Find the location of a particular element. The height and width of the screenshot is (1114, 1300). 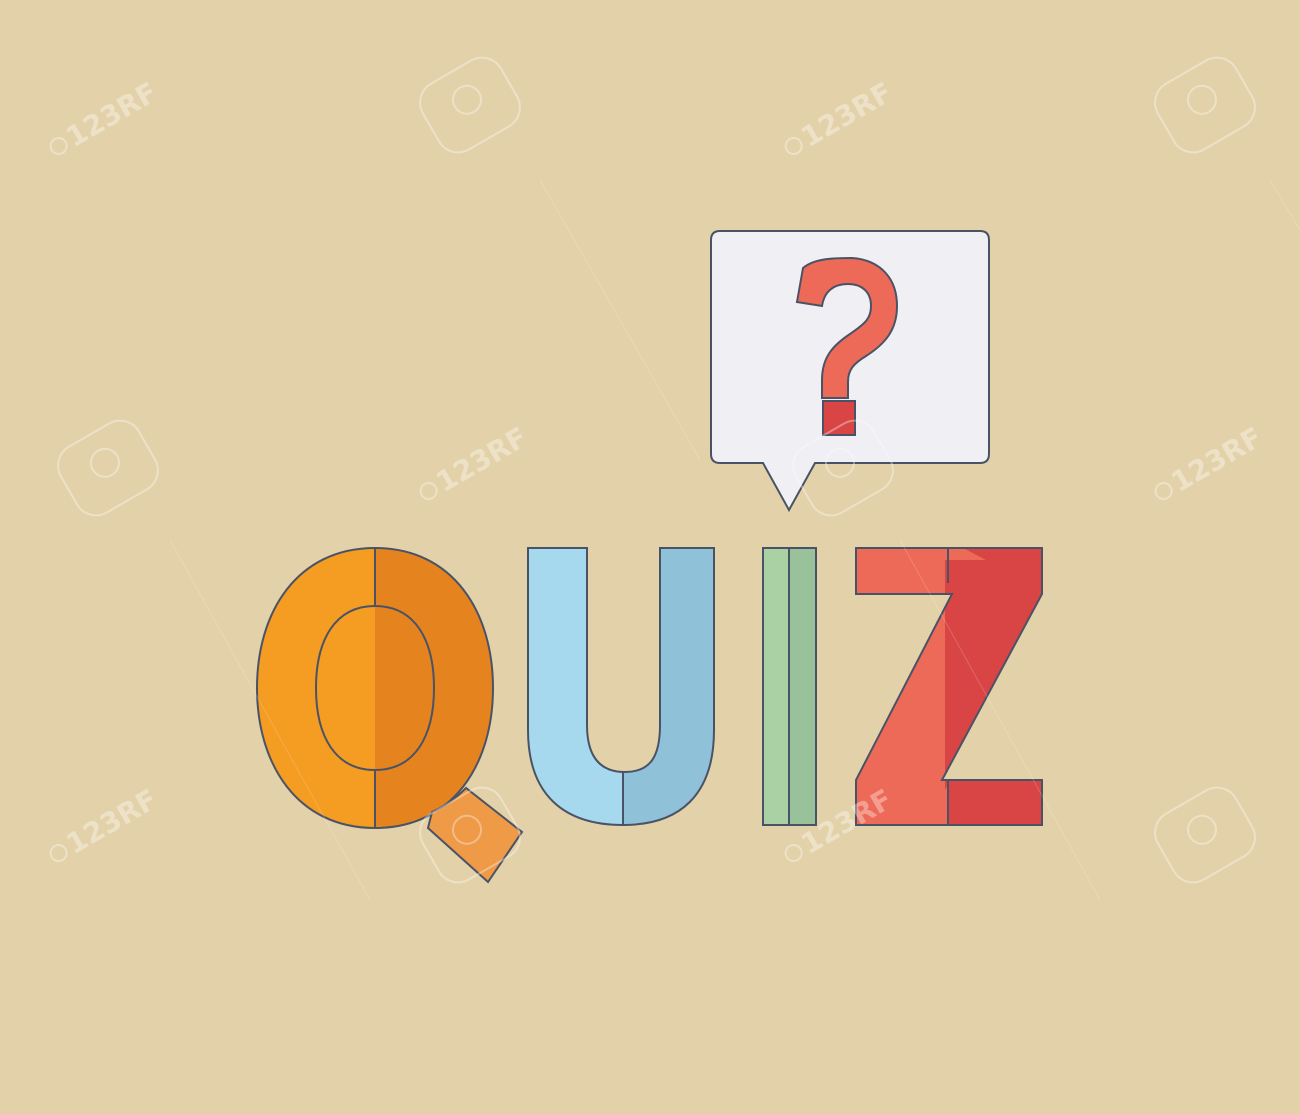

speech-bubble is located at coordinates (850, 371).